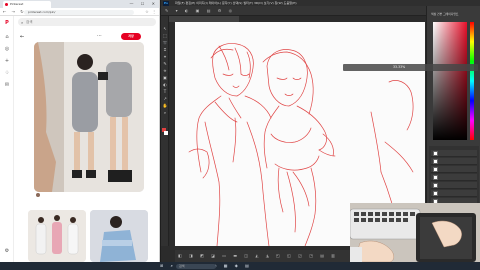 The height and width of the screenshot is (270, 480). What do you see at coordinates (240, 266) in the screenshot?
I see `windows-taskbar: ⊞ ⌕ ◫ ▣ ◉ ◍ ▦ ◈ ▤ 검색` at bounding box center [240, 266].